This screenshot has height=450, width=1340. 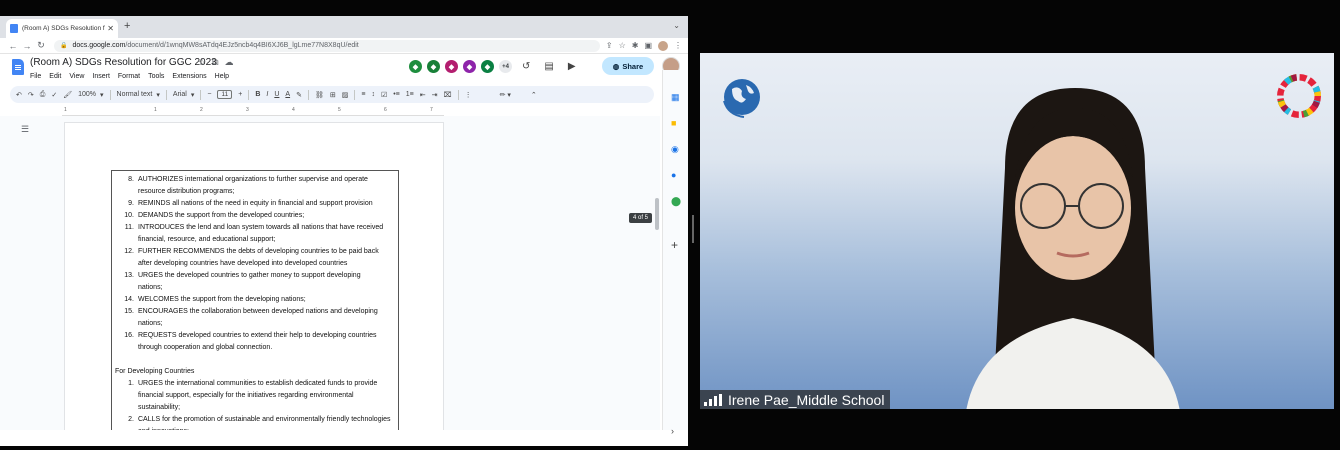 What do you see at coordinates (572, 66) in the screenshot?
I see `meet-icon: ▶` at bounding box center [572, 66].